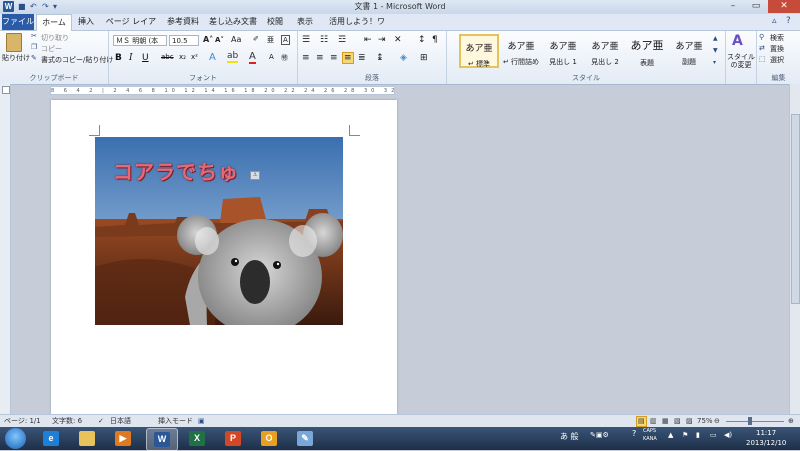  Describe the element at coordinates (269, 438) in the screenshot. I see `taskbar-outlook: O` at that location.